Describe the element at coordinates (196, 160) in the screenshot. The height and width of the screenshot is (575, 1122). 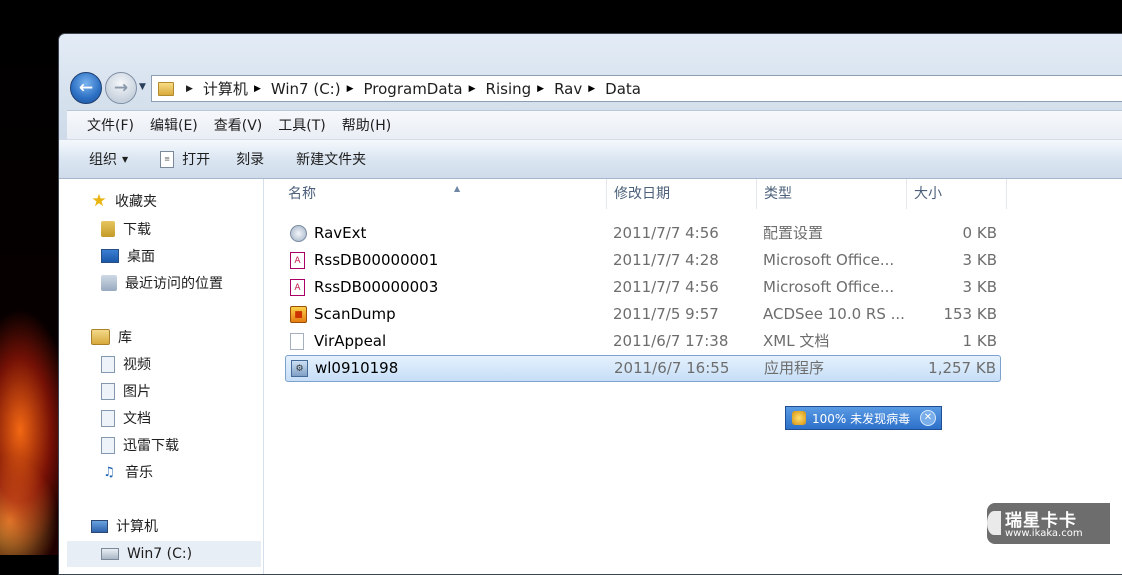
I see `open-label: 打开` at that location.